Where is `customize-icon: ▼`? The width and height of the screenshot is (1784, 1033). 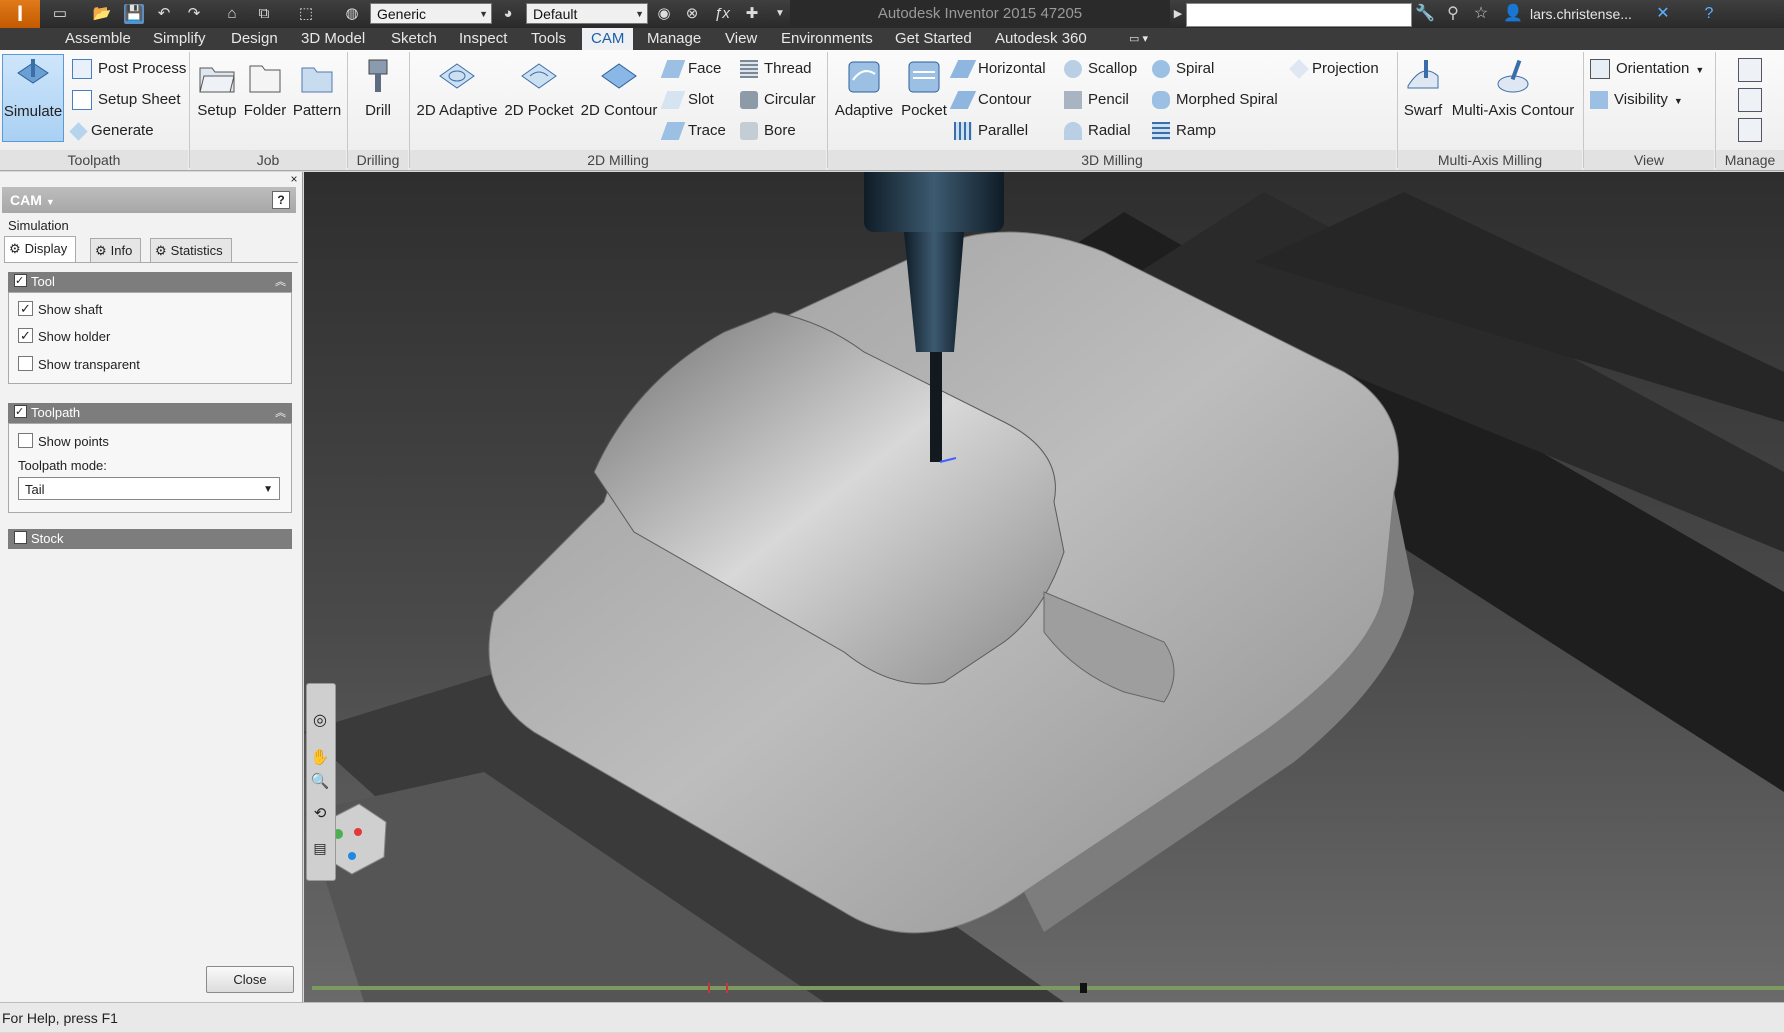 customize-icon: ▼ is located at coordinates (780, 14).